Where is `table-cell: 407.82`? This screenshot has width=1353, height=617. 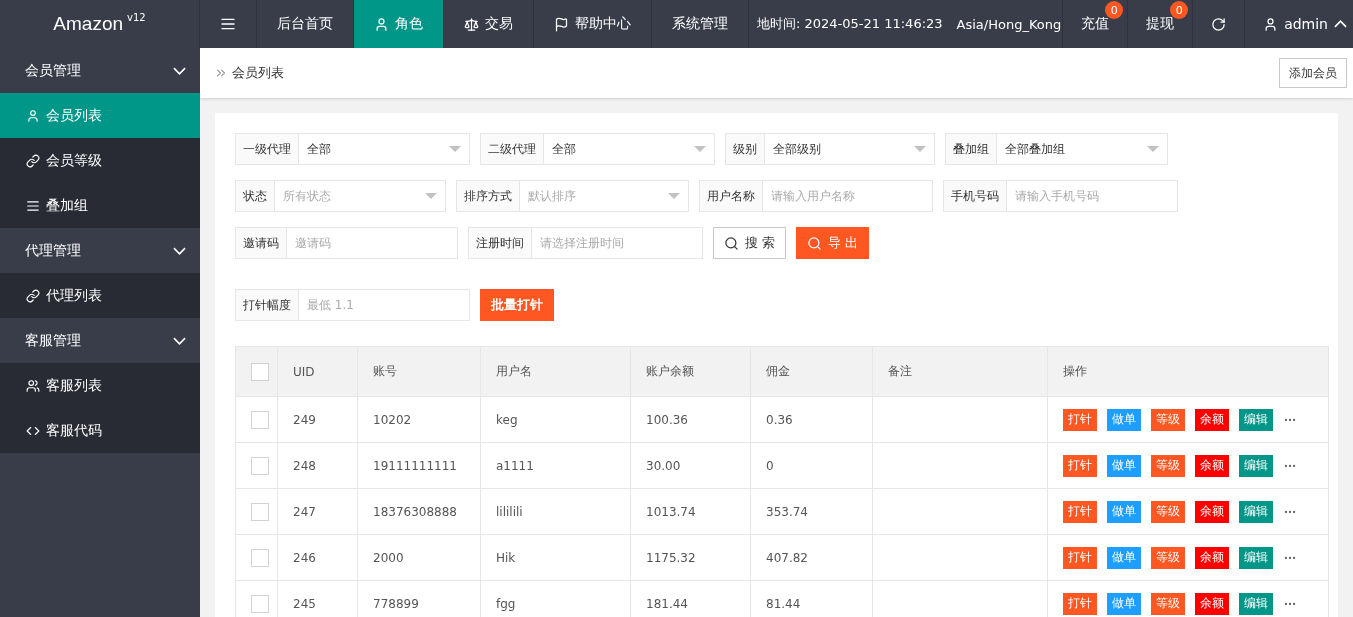
table-cell: 407.82 is located at coordinates (811, 557).